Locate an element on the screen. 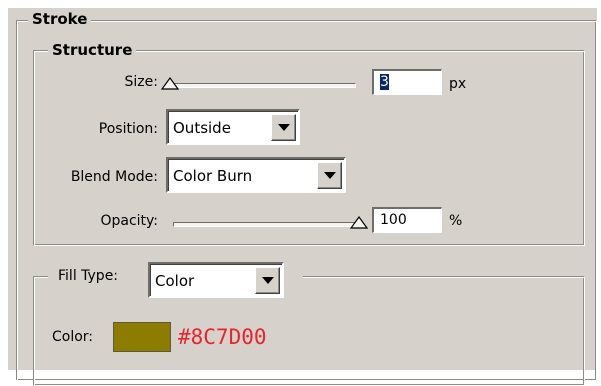  fill-type-label: Fill Type: is located at coordinates (88, 276).